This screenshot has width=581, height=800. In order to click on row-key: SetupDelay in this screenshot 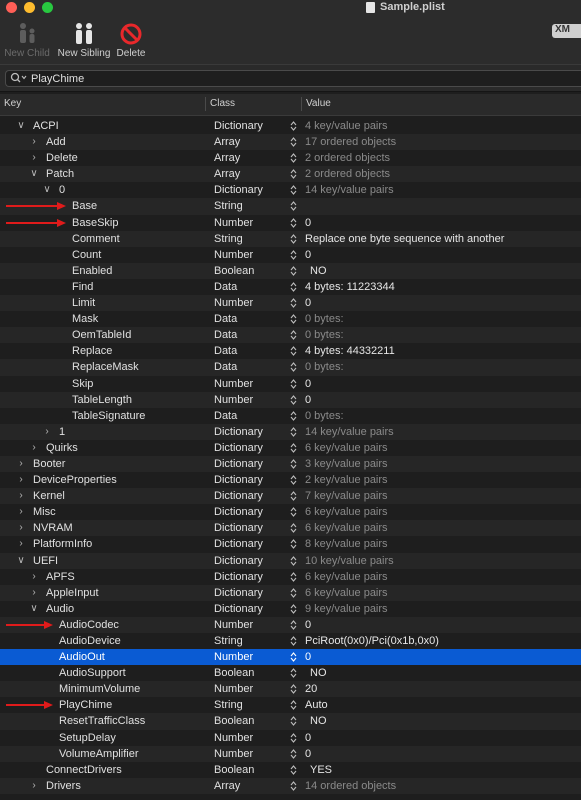, I will do `click(87, 738)`.